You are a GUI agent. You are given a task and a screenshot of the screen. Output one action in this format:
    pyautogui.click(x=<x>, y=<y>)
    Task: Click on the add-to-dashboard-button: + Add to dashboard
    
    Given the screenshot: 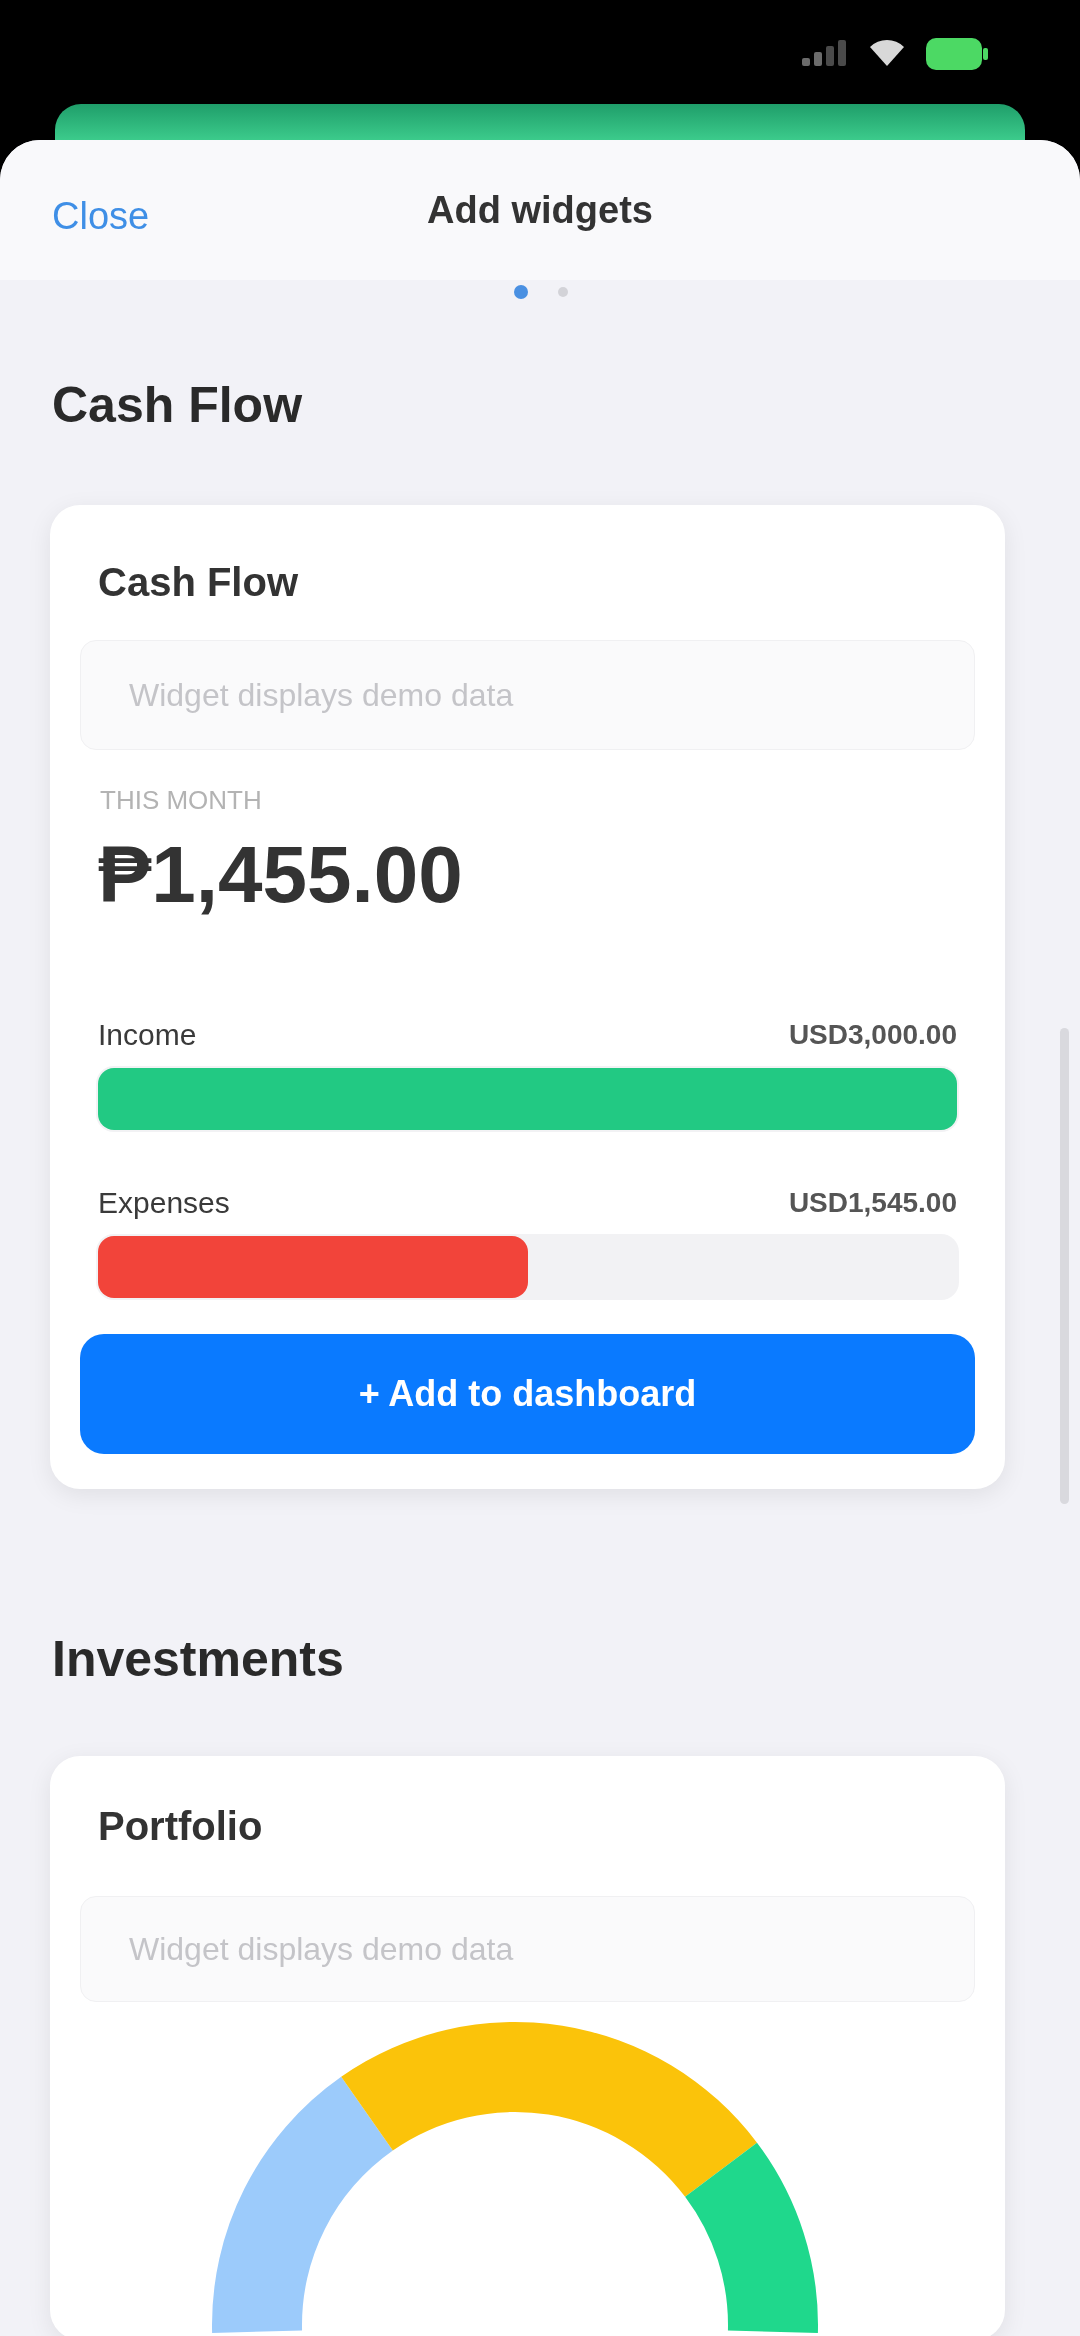 What is the action you would take?
    pyautogui.click(x=527, y=1394)
    